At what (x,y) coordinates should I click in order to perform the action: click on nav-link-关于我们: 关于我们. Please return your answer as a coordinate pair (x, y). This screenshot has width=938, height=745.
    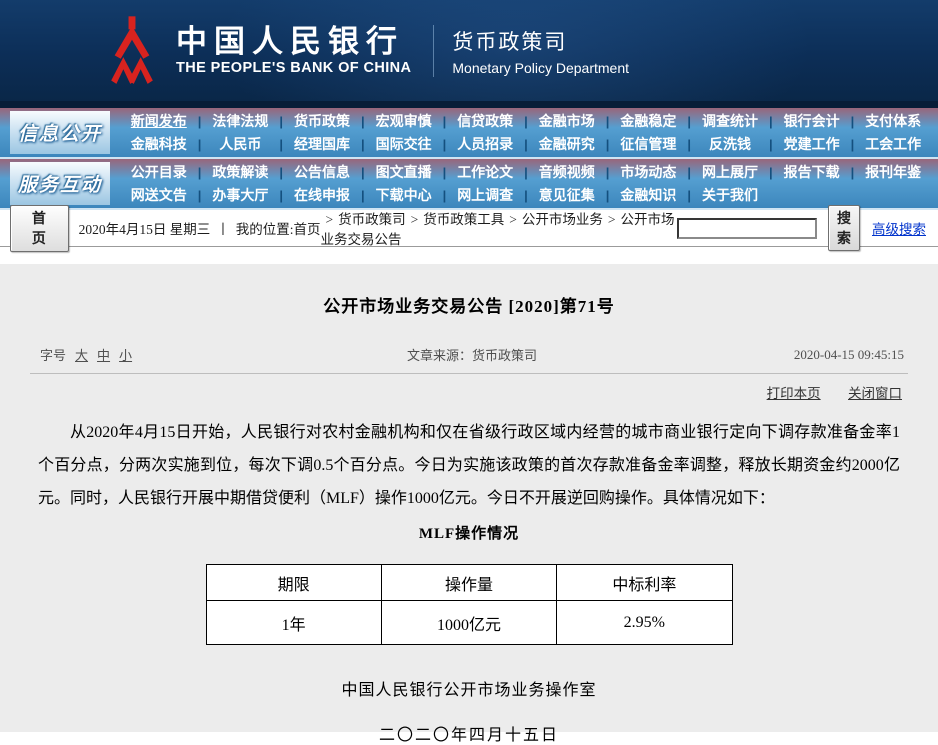
    Looking at the image, I should click on (730, 195).